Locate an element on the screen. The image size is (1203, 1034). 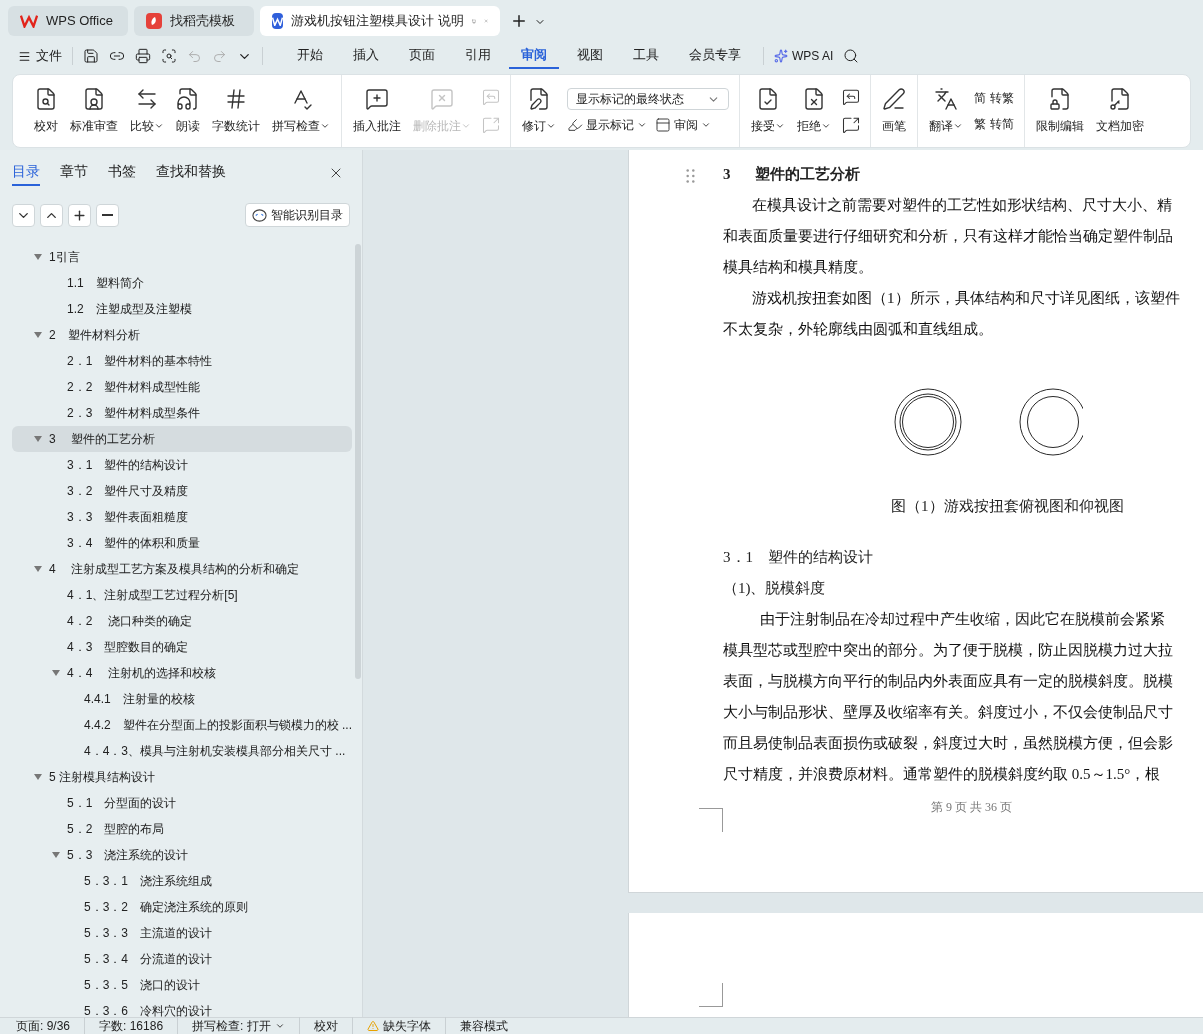
drag-handle-icon is located at coordinates (690, 176).